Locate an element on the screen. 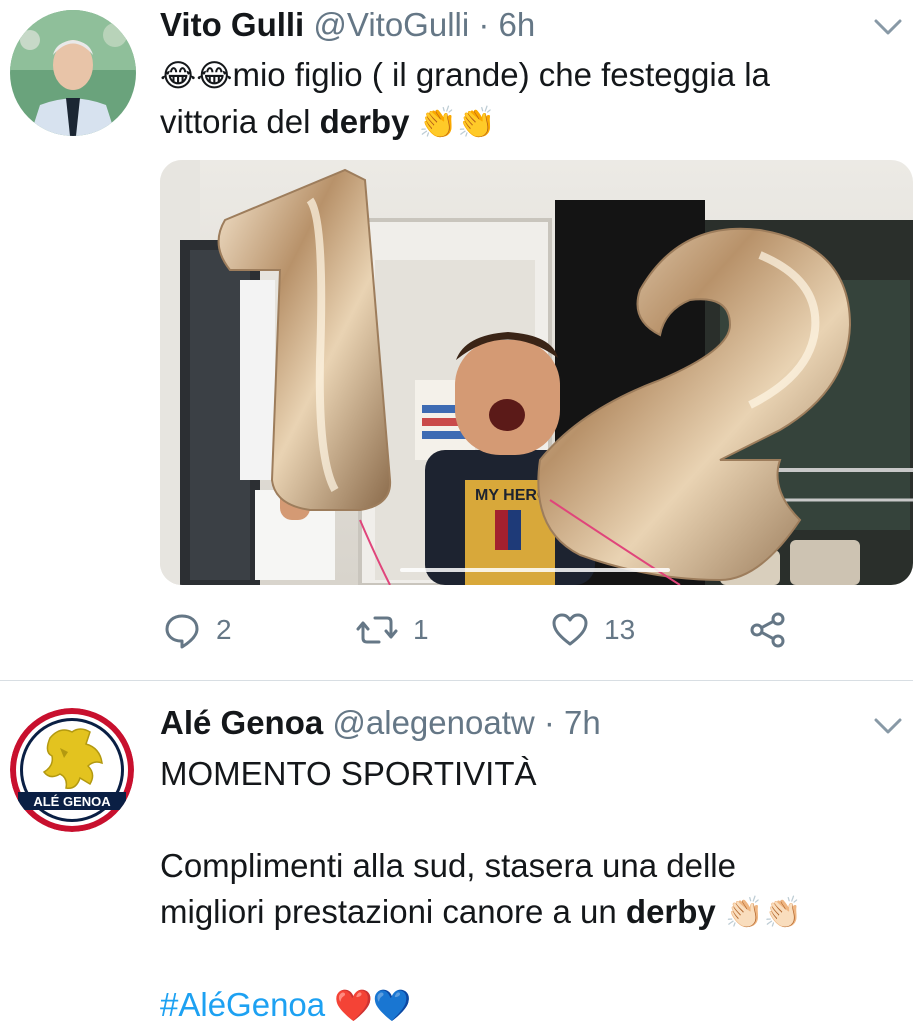 The width and height of the screenshot is (913, 1029). genoa-logo-icon: ALÉ GENOA is located at coordinates (72, 770).